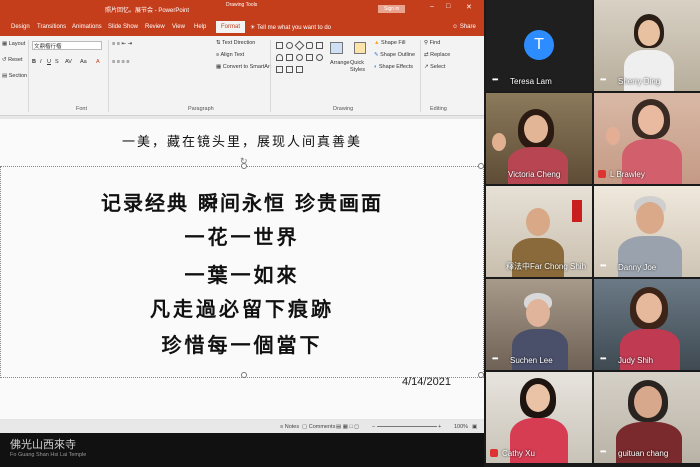  I want to click on convert-smartart-button: ▦ Convert to SmartArt, so click(243, 67).